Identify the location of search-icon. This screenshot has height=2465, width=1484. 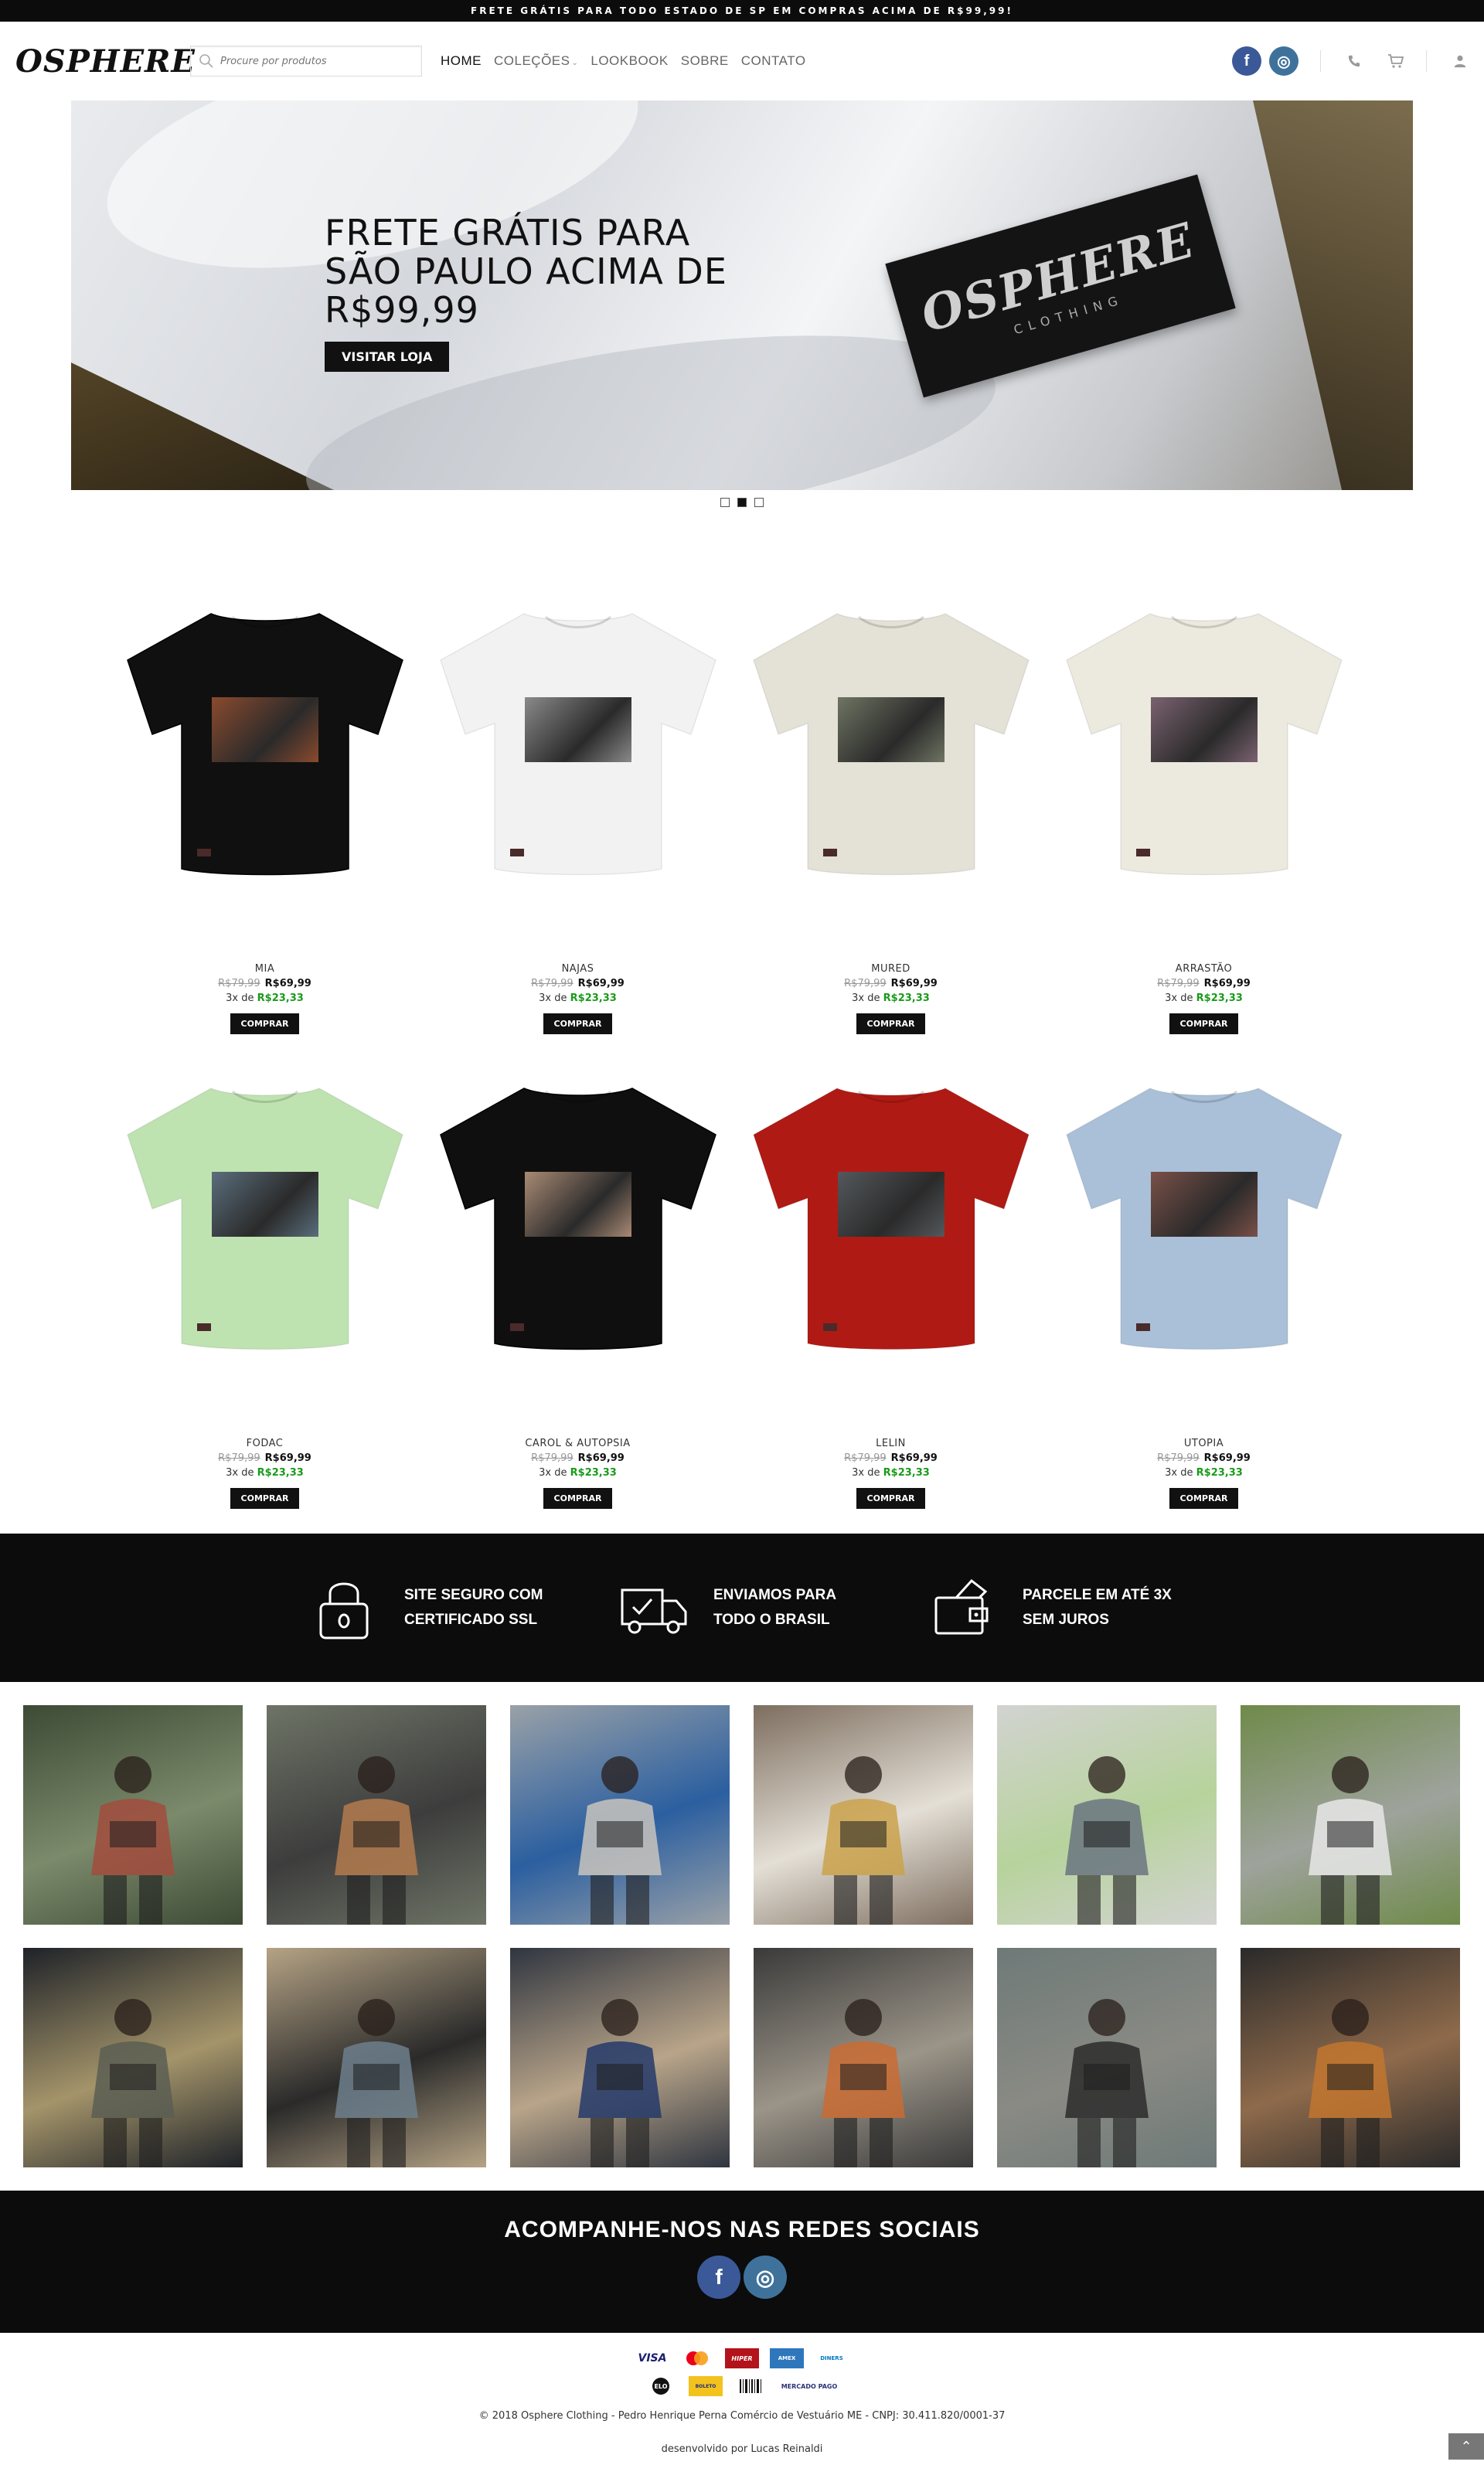
(206, 61).